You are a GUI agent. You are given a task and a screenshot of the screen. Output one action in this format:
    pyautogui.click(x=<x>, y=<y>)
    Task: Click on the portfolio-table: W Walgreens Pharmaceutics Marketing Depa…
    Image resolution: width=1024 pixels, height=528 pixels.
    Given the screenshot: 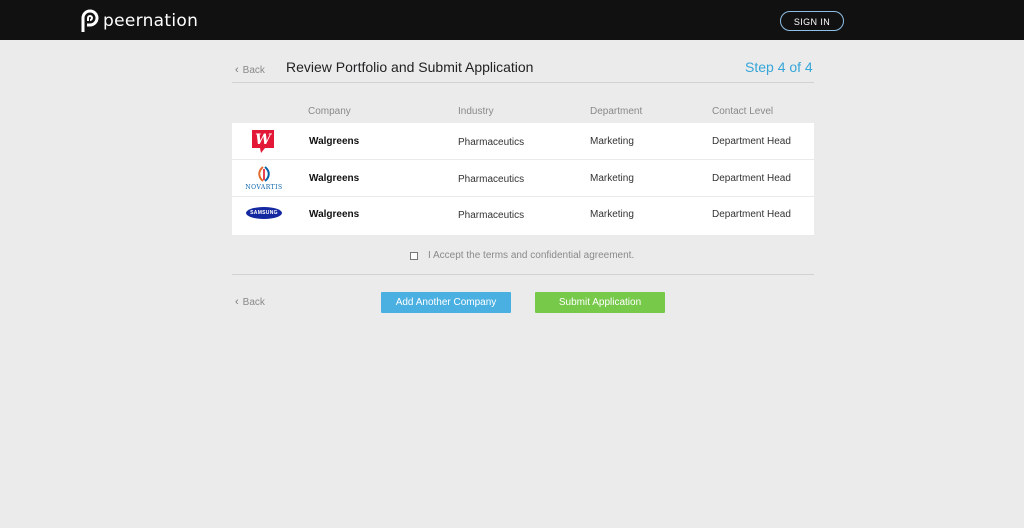 What is the action you would take?
    pyautogui.click(x=523, y=179)
    